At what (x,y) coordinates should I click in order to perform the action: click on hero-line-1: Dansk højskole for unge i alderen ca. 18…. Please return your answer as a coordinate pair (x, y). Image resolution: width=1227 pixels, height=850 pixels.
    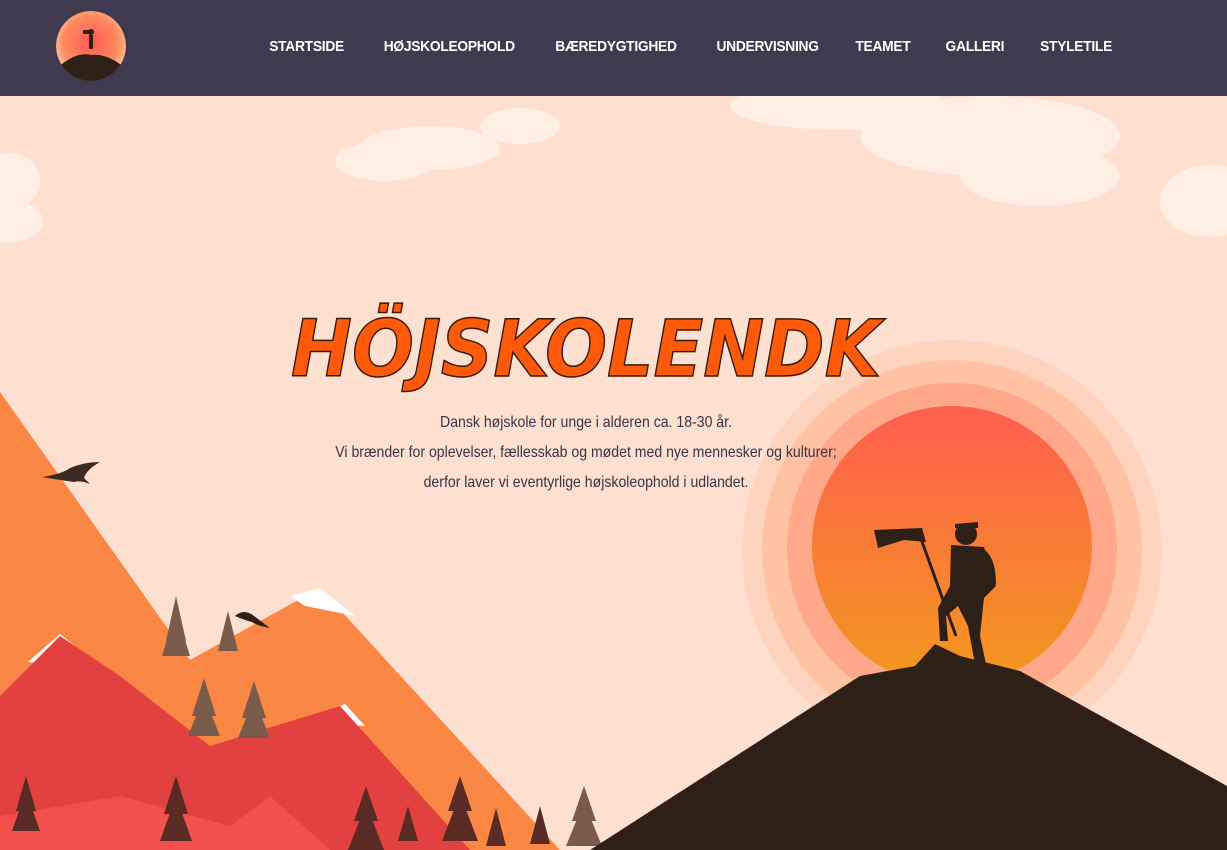
    Looking at the image, I should click on (586, 422).